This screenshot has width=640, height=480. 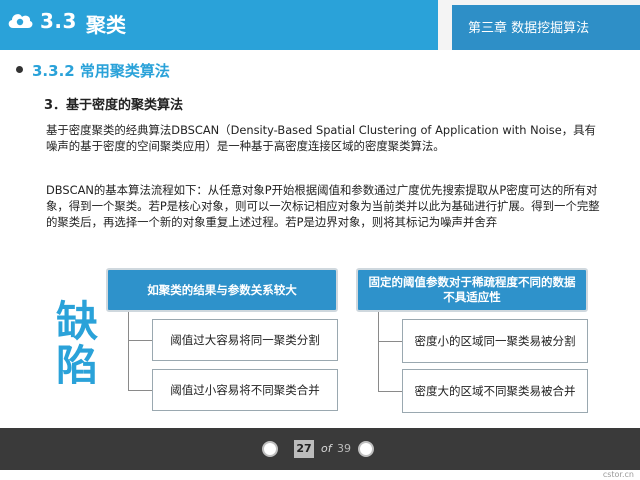 I want to click on page-of-label: of, so click(x=326, y=448).